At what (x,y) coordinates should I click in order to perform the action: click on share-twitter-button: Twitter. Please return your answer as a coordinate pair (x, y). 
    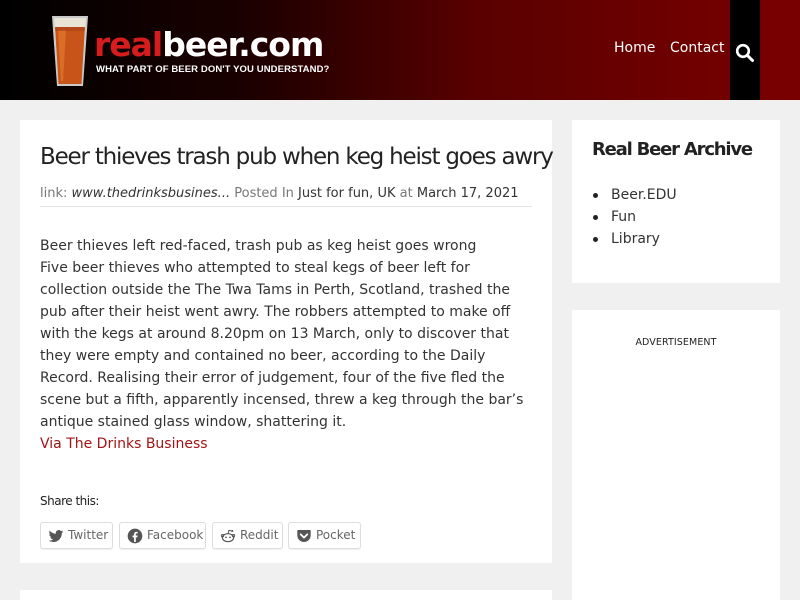
    Looking at the image, I should click on (76, 535).